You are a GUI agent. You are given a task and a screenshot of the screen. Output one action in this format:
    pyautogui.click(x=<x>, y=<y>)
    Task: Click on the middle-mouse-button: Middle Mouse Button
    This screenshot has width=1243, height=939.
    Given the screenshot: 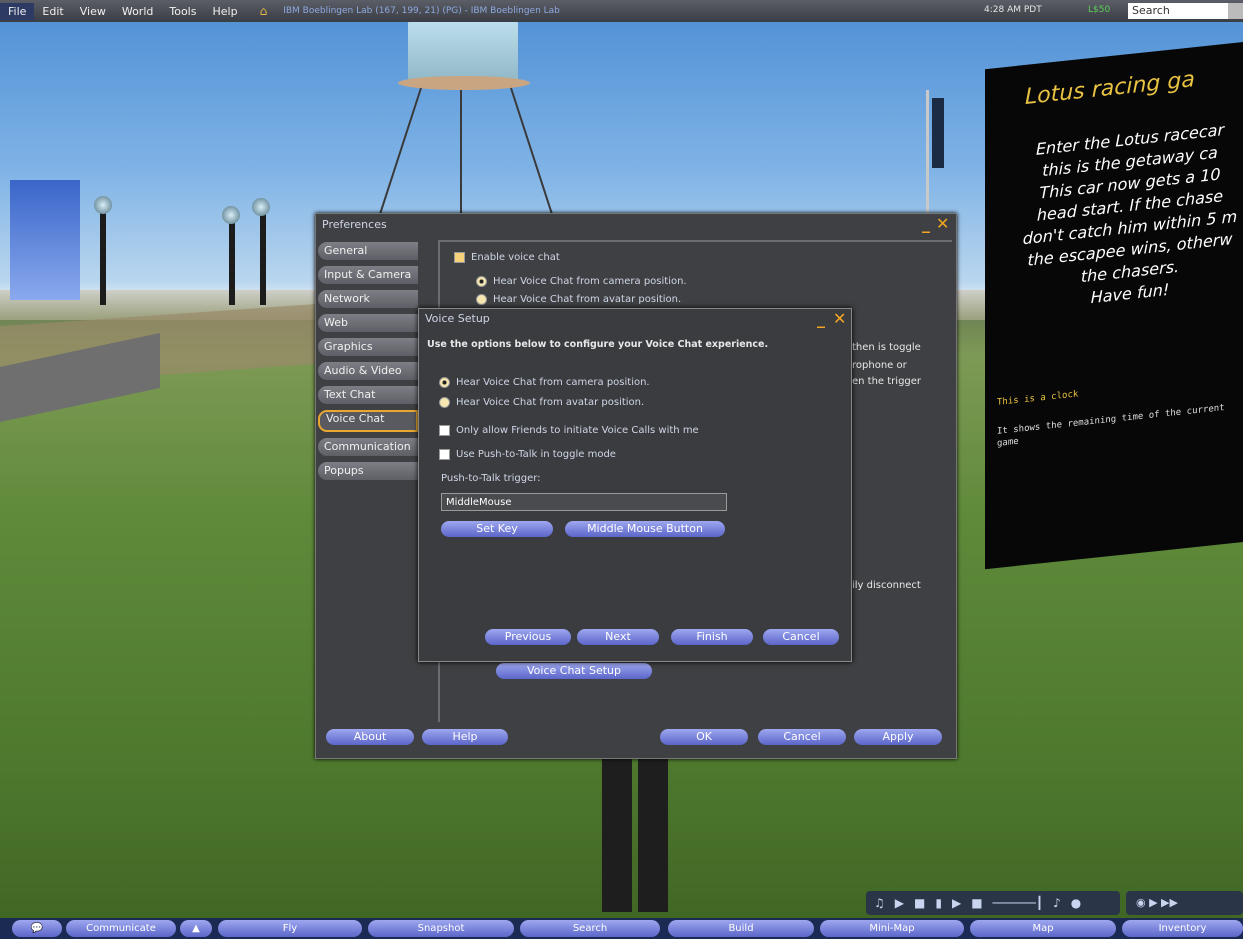 What is the action you would take?
    pyautogui.click(x=645, y=529)
    